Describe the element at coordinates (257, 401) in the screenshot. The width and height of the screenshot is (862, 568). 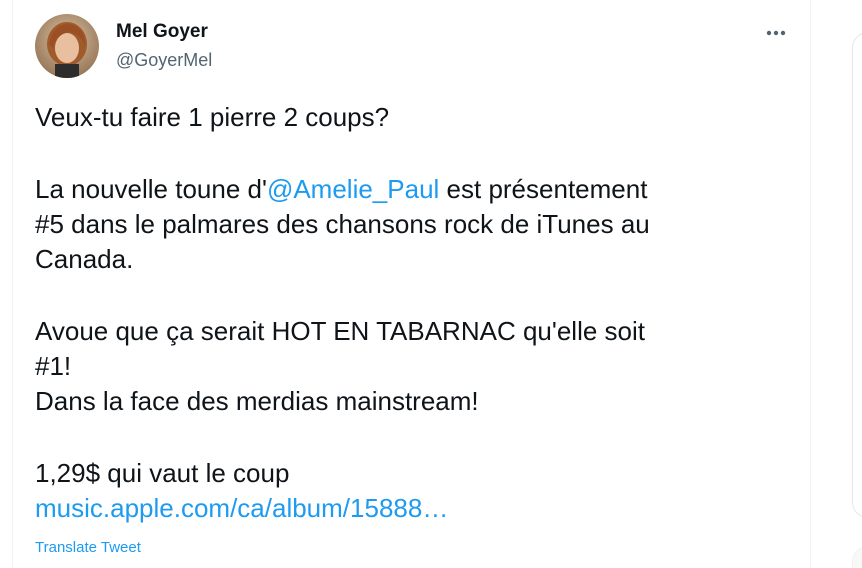
I see `tweet-line: Dans la face des merdias mainstream!` at that location.